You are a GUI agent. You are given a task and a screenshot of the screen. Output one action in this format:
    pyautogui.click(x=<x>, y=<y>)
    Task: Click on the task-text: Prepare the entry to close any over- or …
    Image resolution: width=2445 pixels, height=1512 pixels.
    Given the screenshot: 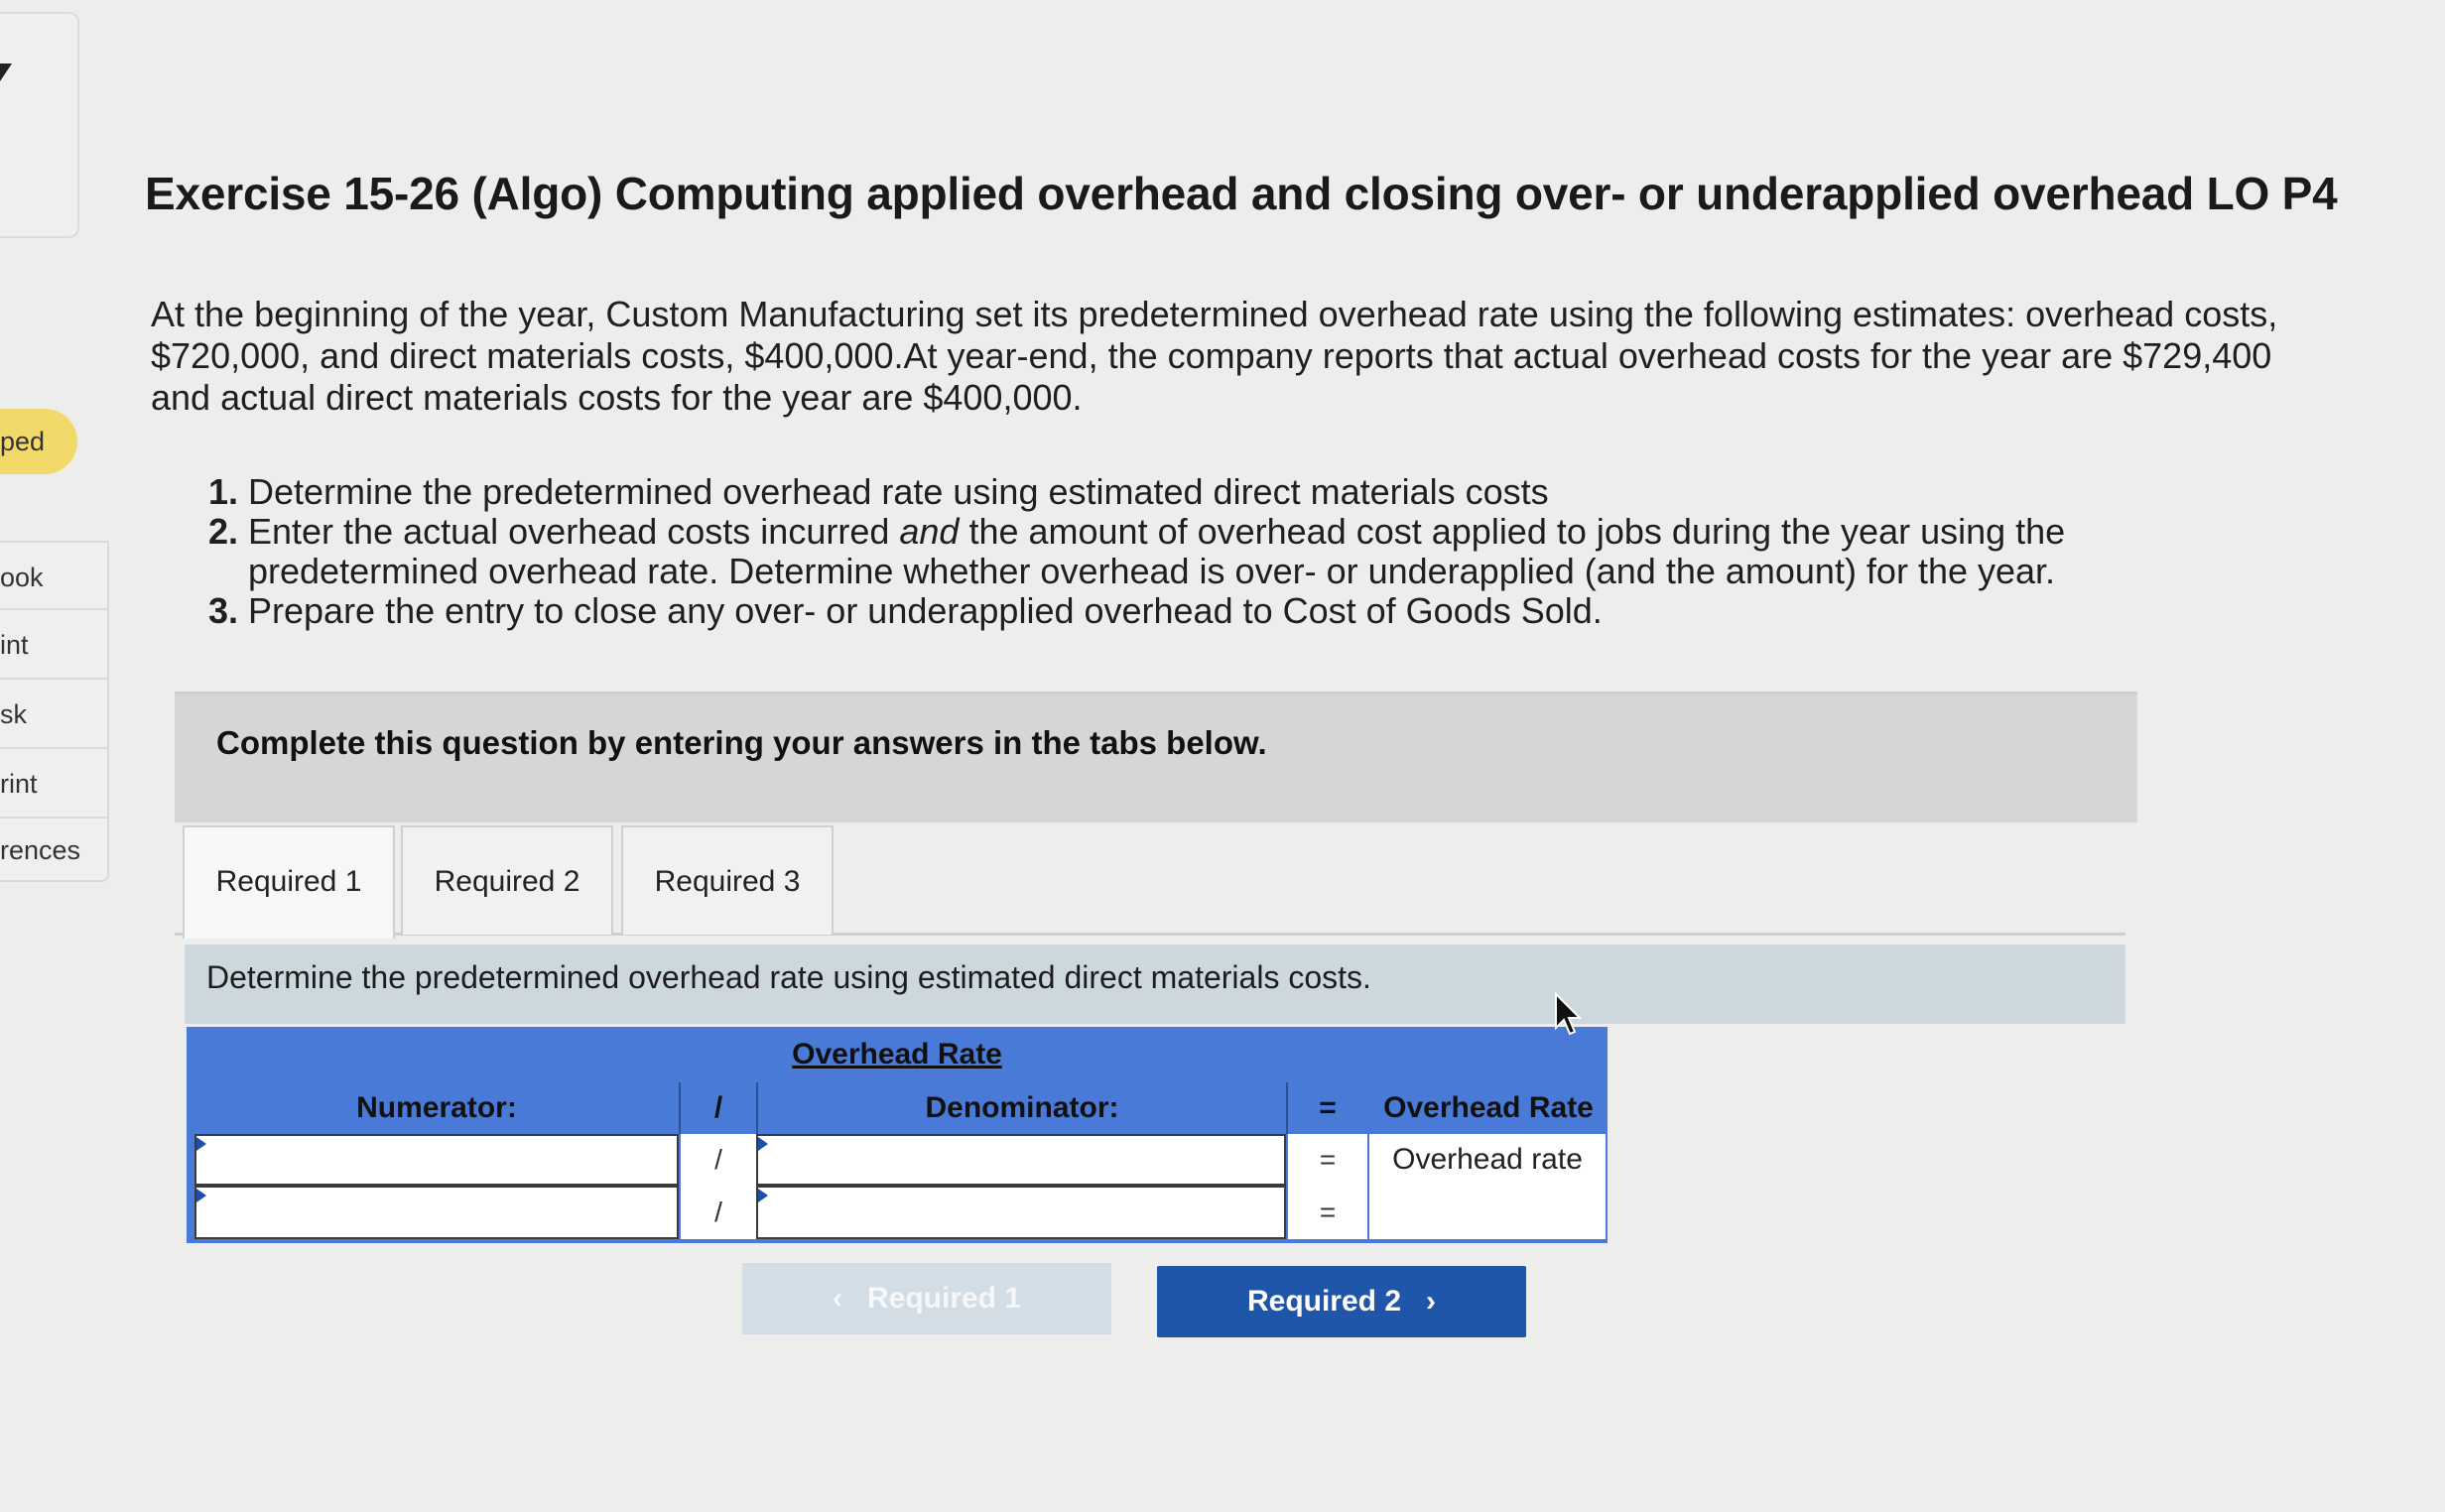 What is the action you would take?
    pyautogui.click(x=925, y=610)
    